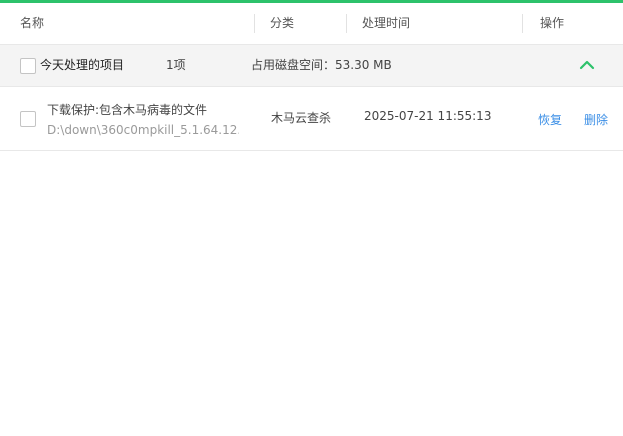  Describe the element at coordinates (28, 66) in the screenshot. I see `group-select-checkbox` at that location.